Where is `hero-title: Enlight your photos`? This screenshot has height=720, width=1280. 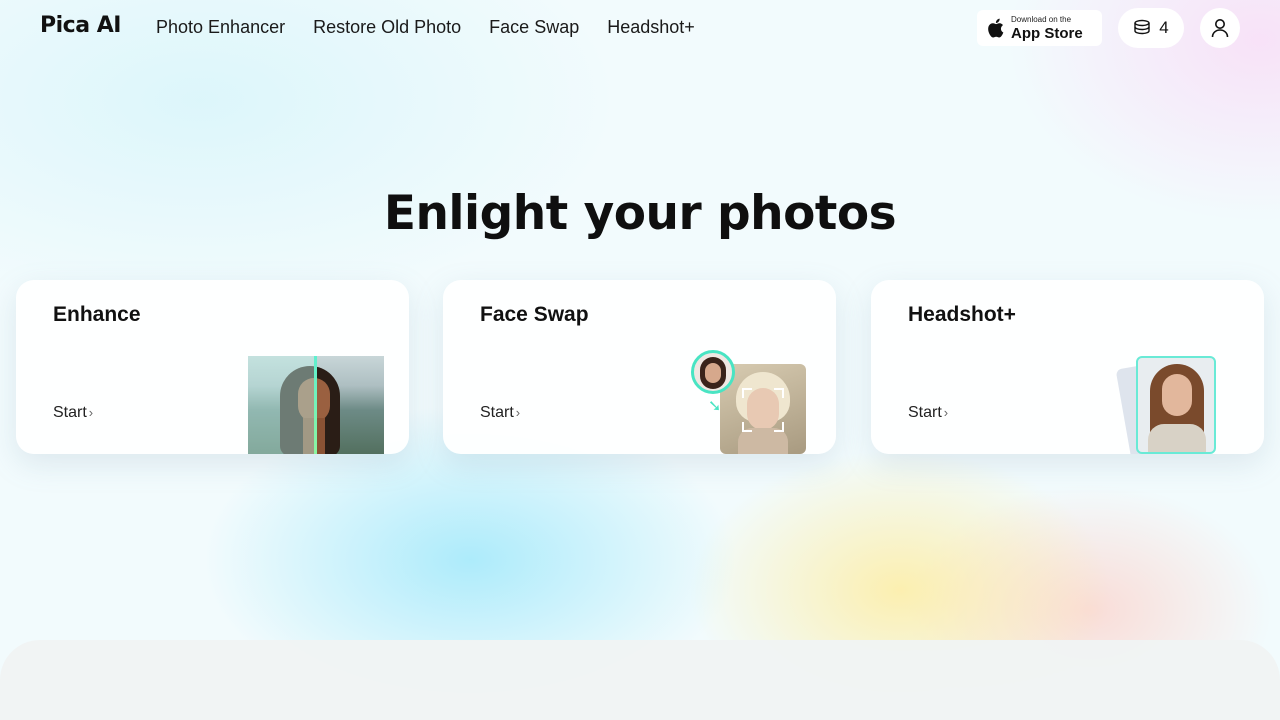
hero-title: Enlight your photos is located at coordinates (640, 213).